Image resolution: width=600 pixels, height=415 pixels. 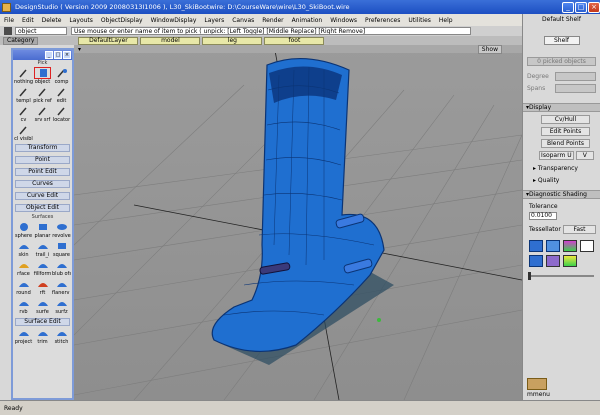 I want to click on blub-ofs-icon, so click(x=61, y=265).